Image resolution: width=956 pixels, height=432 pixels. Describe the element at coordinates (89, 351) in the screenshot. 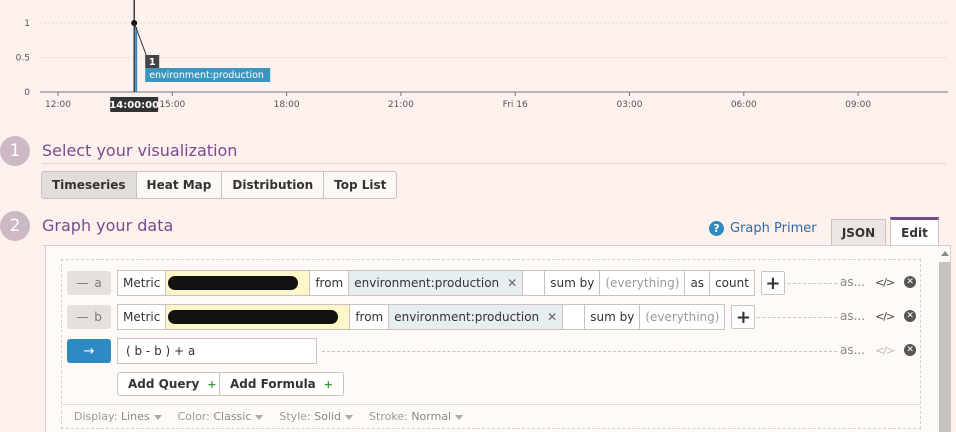

I see `formula-toggle-button: →` at that location.